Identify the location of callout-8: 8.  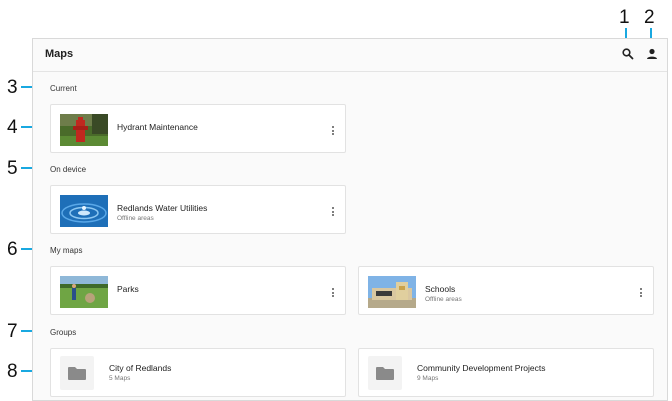
(12, 371).